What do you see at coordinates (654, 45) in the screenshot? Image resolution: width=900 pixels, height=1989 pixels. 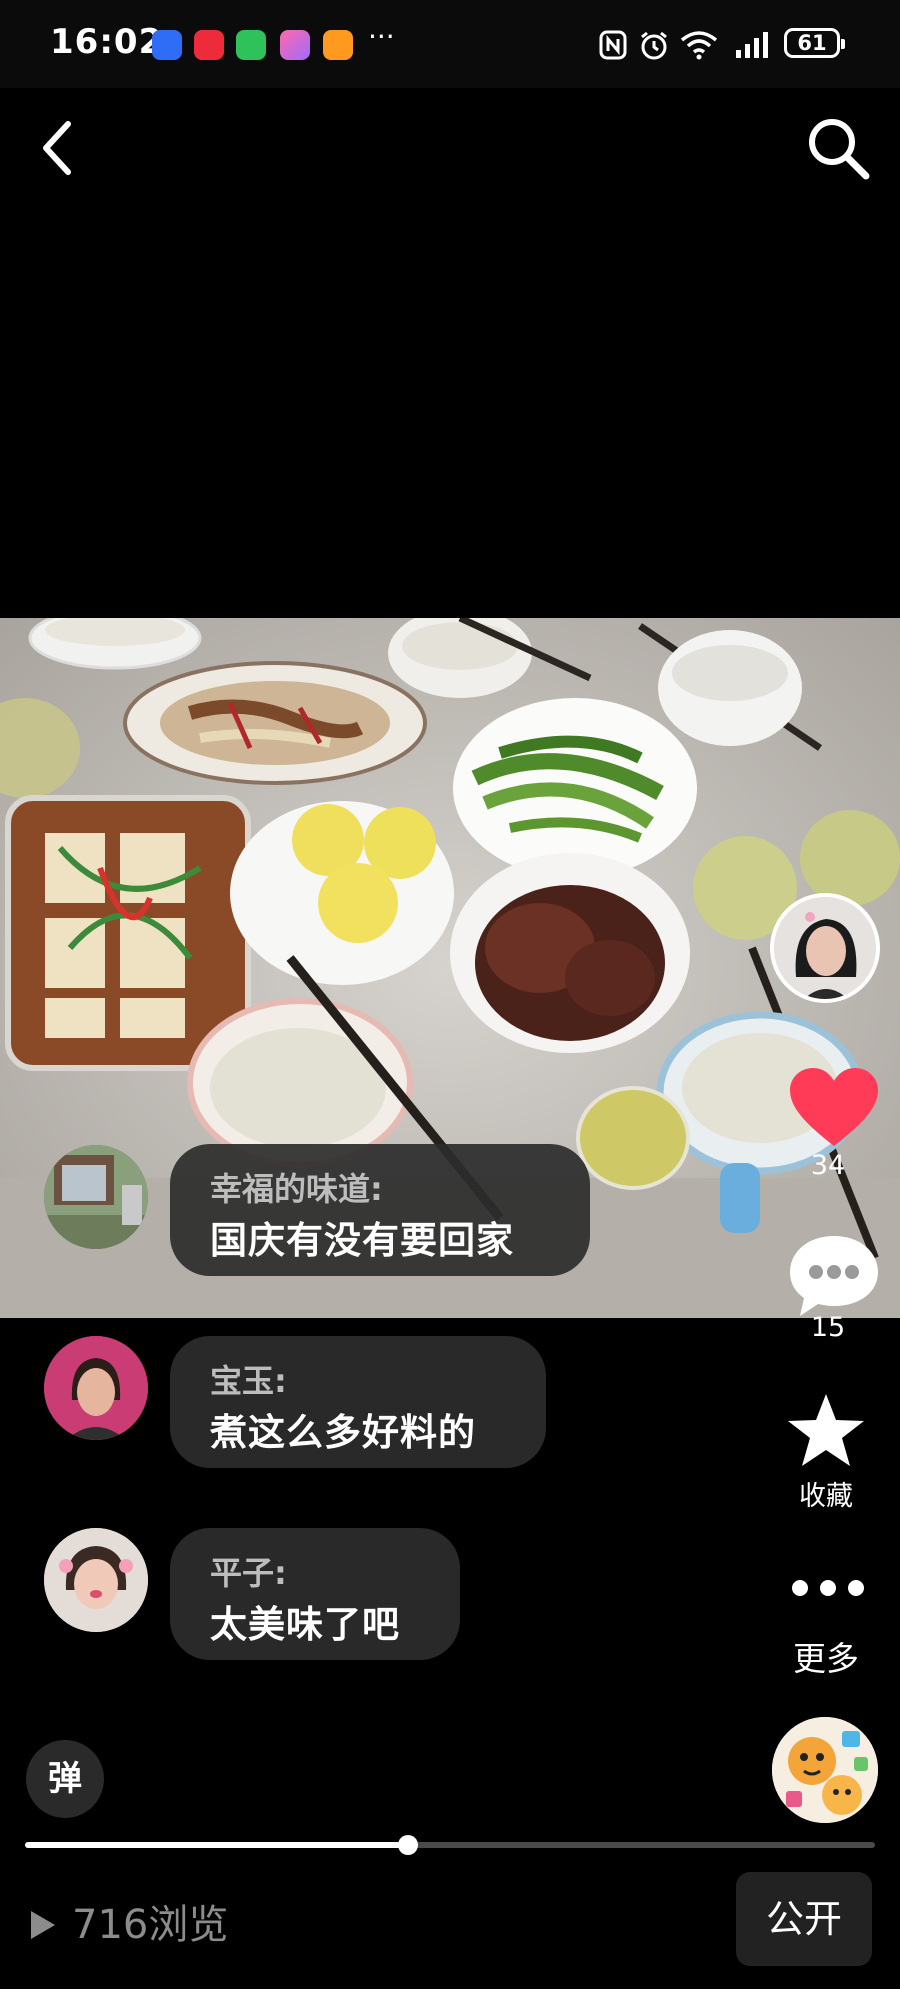 I see `alarm-icon` at bounding box center [654, 45].